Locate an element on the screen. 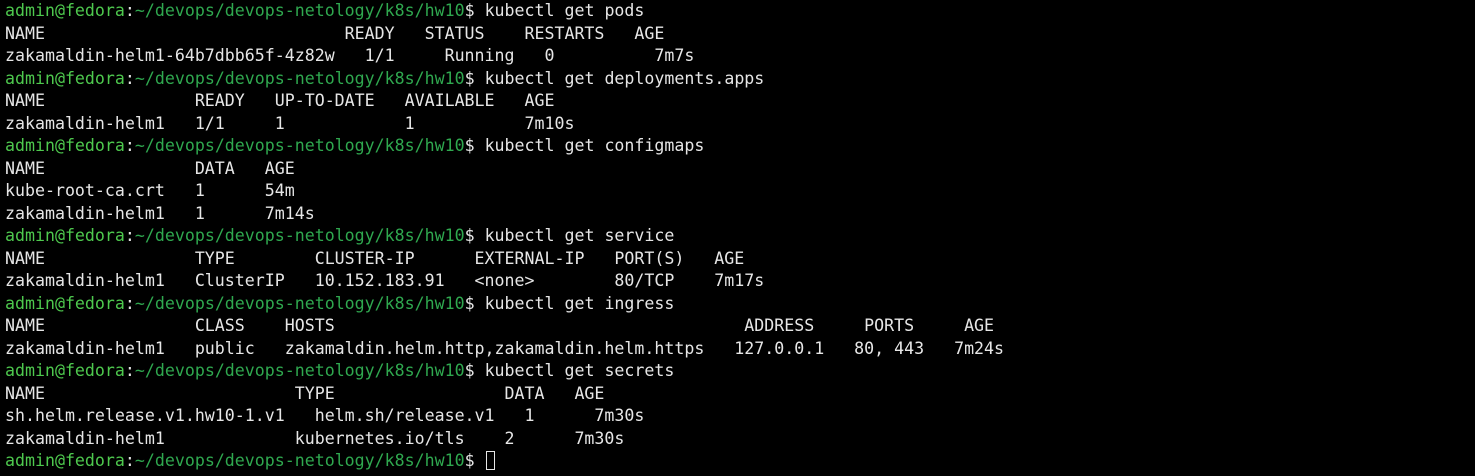 The height and width of the screenshot is (476, 1475). command-text: kubectl get deployments.apps is located at coordinates (624, 78).